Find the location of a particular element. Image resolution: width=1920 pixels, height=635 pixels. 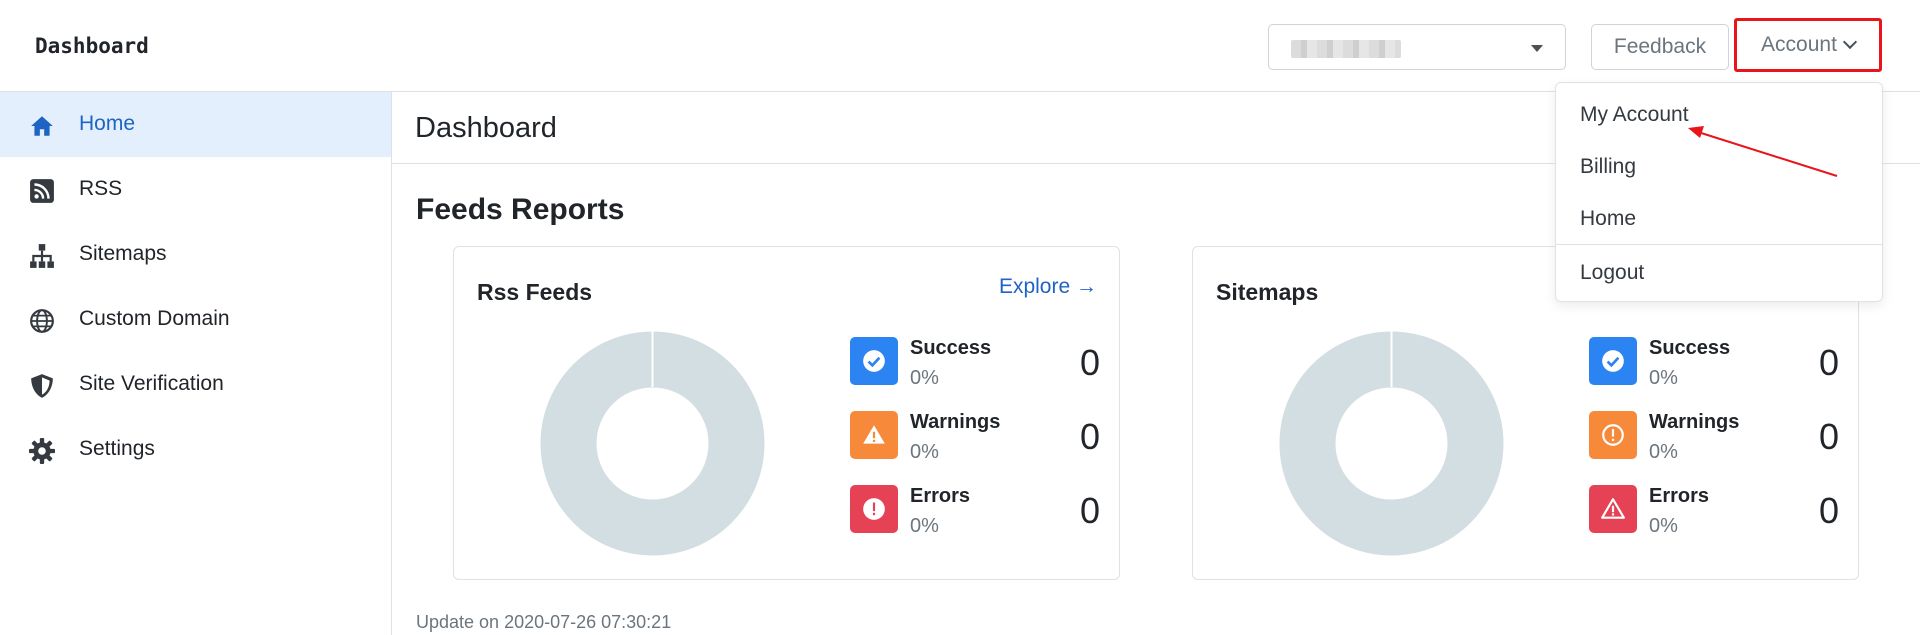

page-title: Dashboard is located at coordinates (486, 128).